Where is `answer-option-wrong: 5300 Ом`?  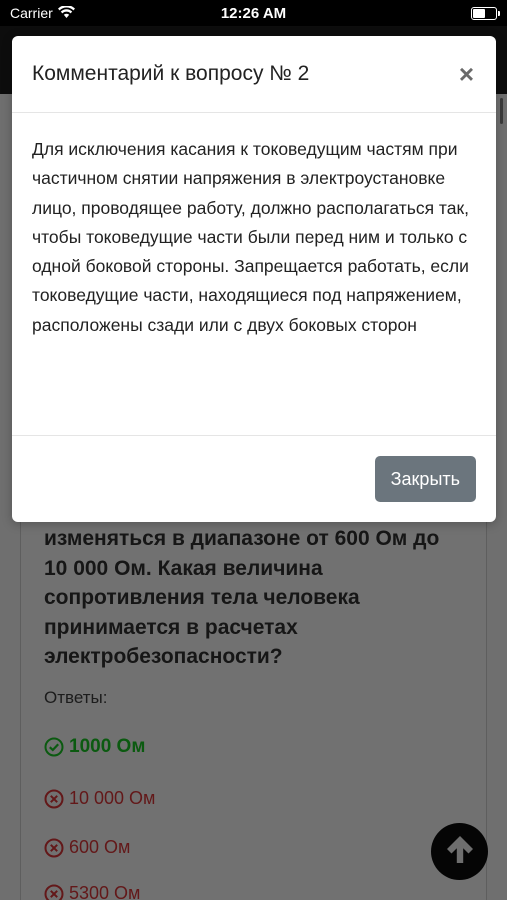 answer-option-wrong: 5300 Ом is located at coordinates (92, 891).